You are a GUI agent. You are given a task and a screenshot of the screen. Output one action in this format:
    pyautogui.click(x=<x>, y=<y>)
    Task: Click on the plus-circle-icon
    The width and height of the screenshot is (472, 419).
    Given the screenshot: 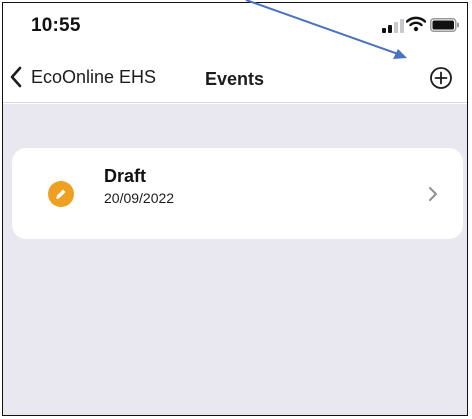 What is the action you would take?
    pyautogui.click(x=441, y=78)
    